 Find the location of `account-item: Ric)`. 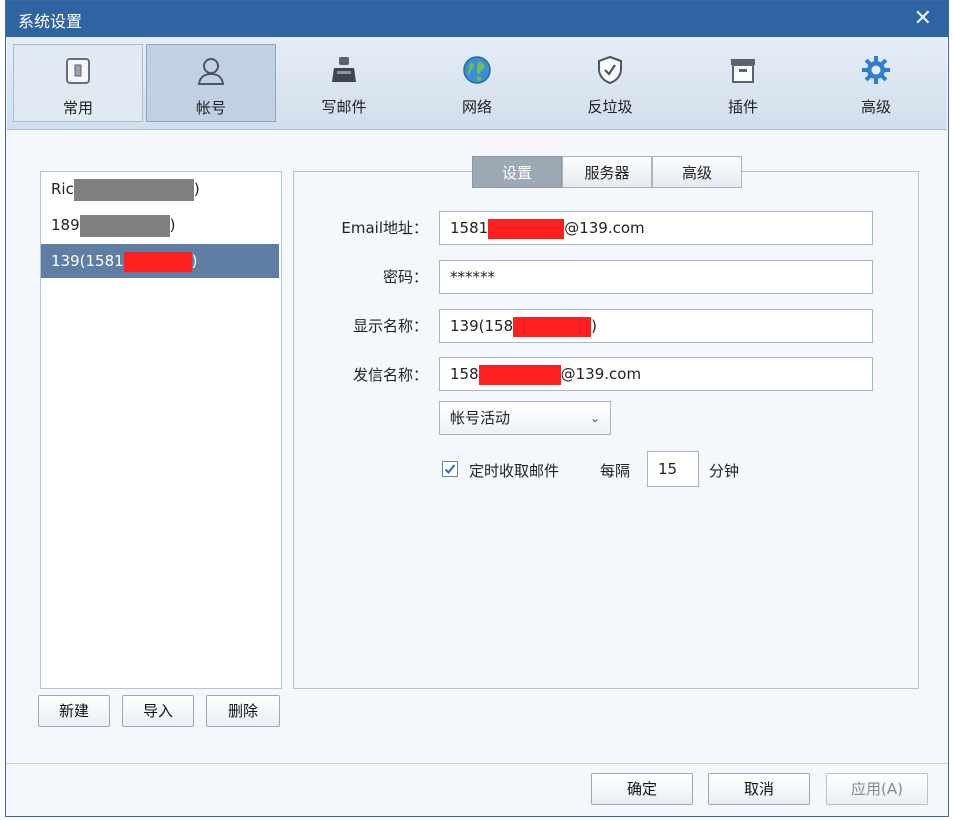

account-item: Ric) is located at coordinates (160, 189).